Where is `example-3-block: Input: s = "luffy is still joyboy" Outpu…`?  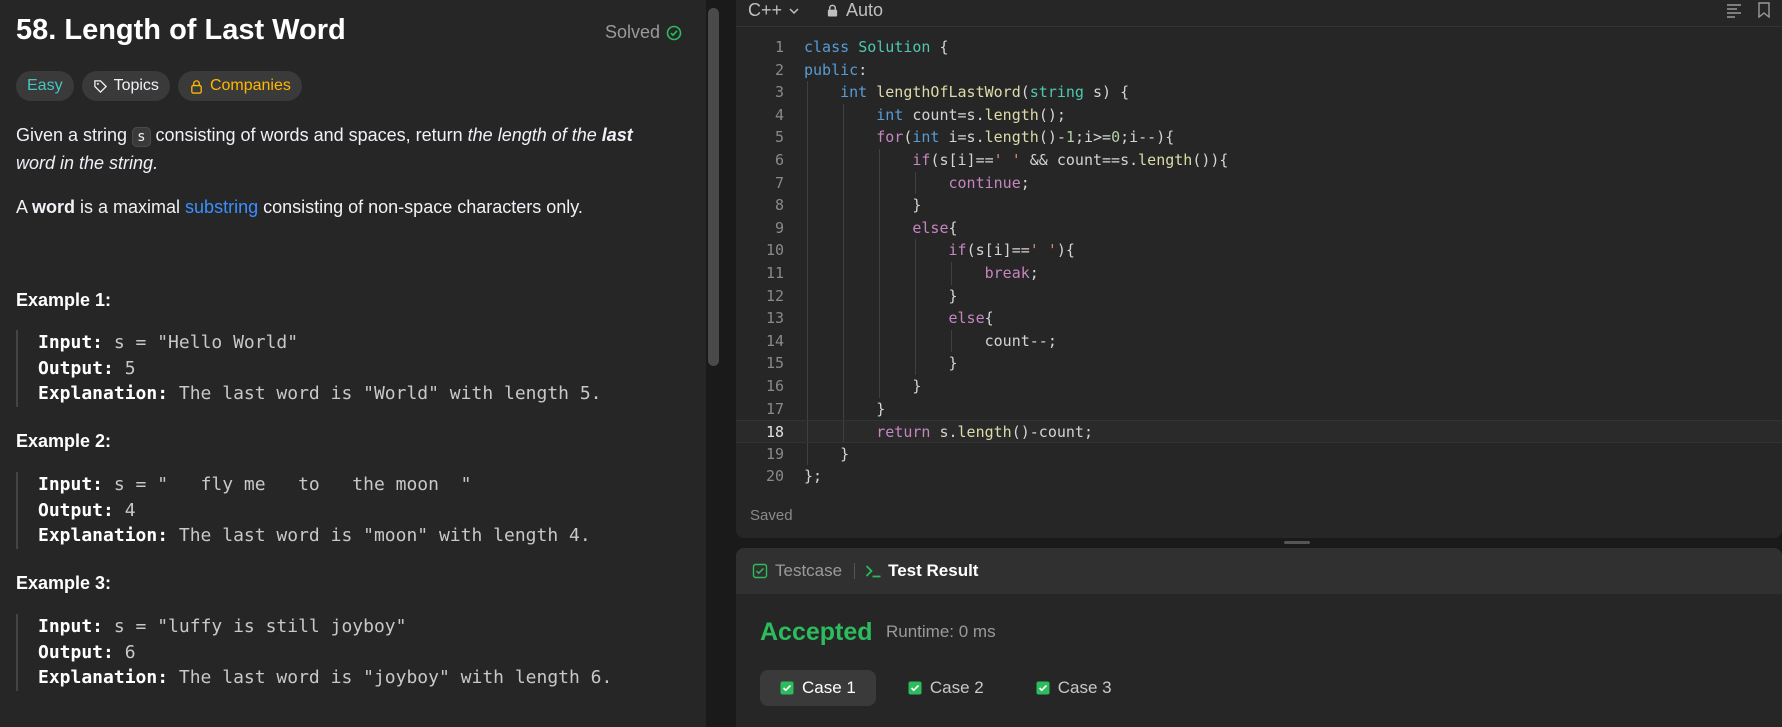 example-3-block: Input: s = "luffy is still joyboy" Outpu… is located at coordinates (314, 652).